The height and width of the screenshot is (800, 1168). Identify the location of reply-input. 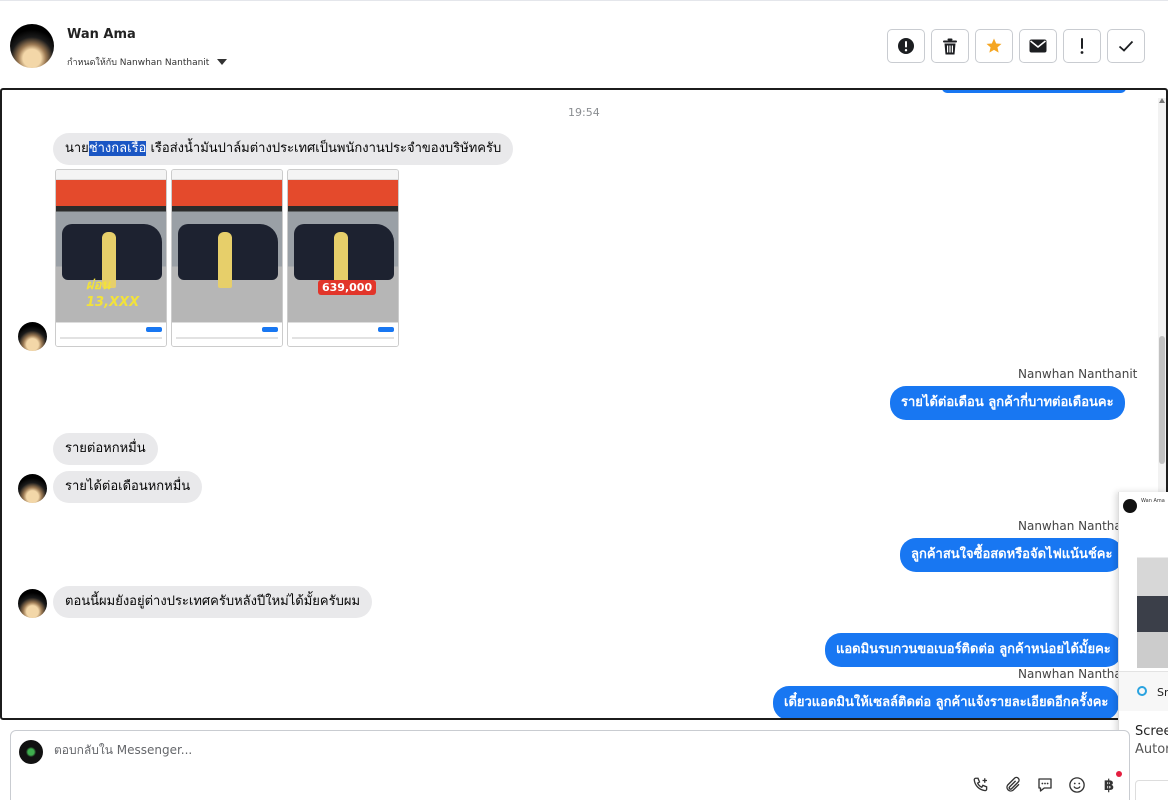
(504, 750).